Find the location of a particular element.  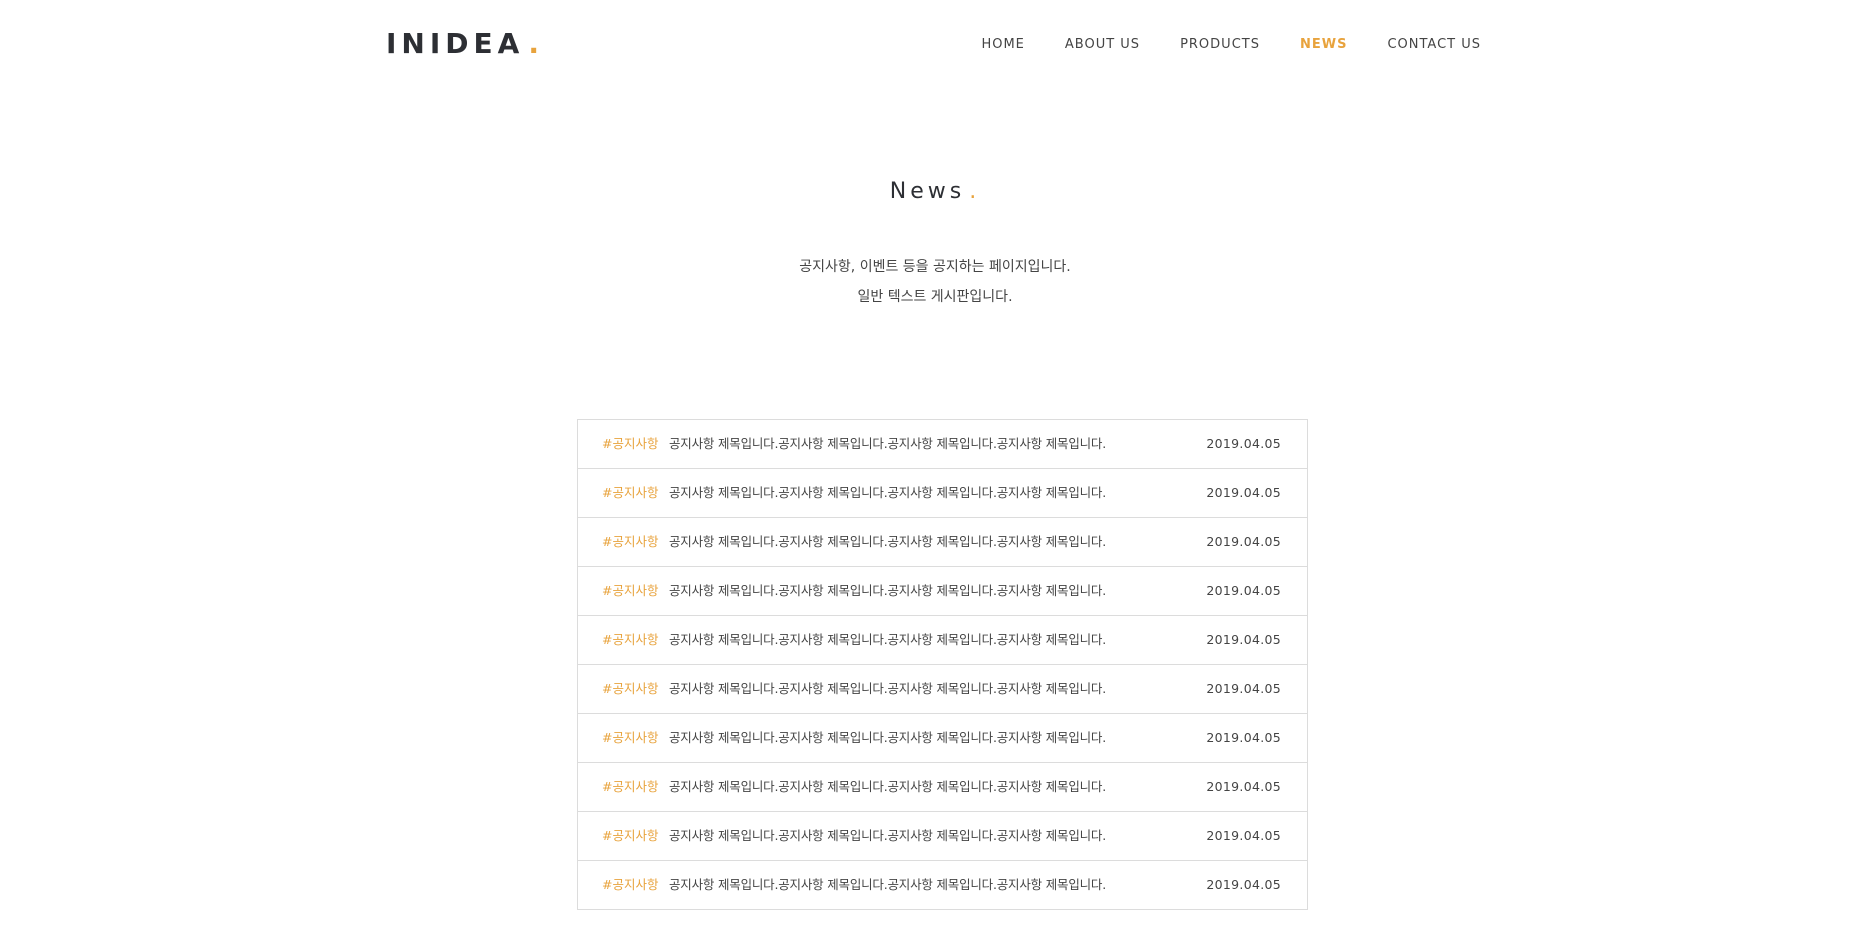

main-nav: HOME ABOUT US PRODUCTS NEWS CONTACT US is located at coordinates (1211, 45).